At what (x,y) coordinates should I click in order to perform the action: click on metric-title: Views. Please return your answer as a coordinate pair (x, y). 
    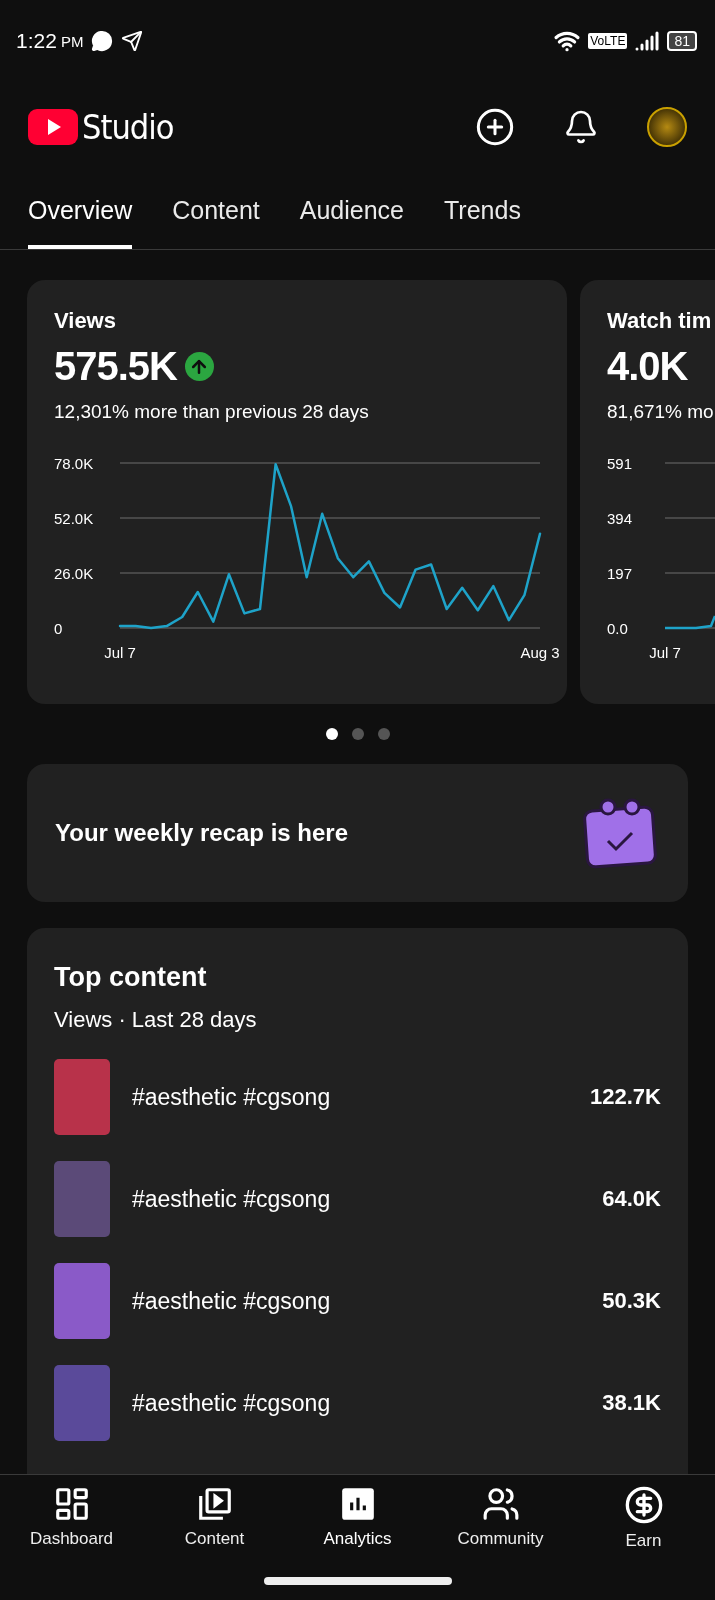
    Looking at the image, I should click on (85, 321).